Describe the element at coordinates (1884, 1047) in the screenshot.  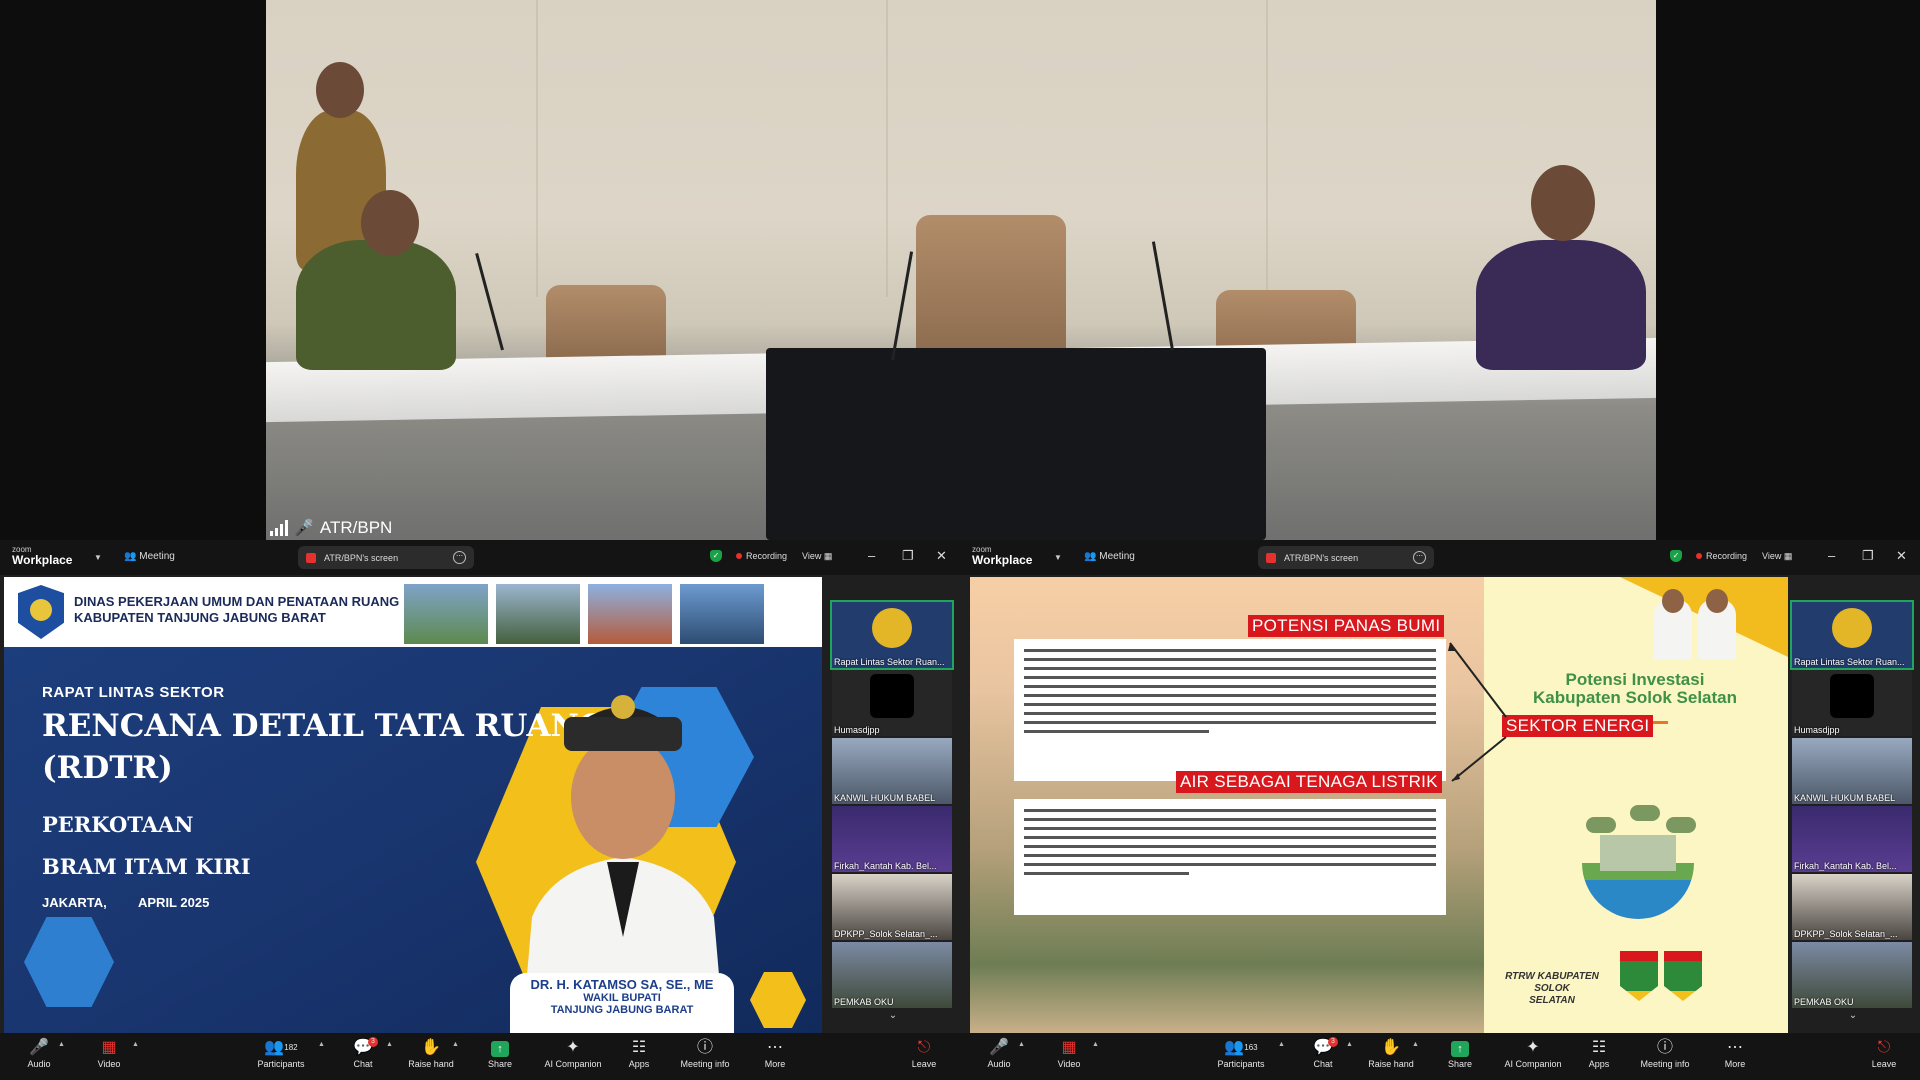
I see `leave-icon: ⎋` at that location.